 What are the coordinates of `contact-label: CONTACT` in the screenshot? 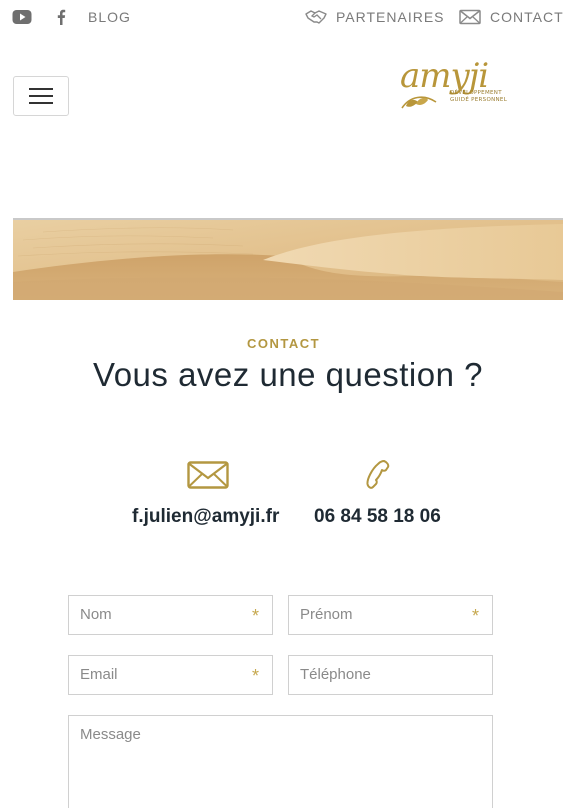 It's located at (527, 17).